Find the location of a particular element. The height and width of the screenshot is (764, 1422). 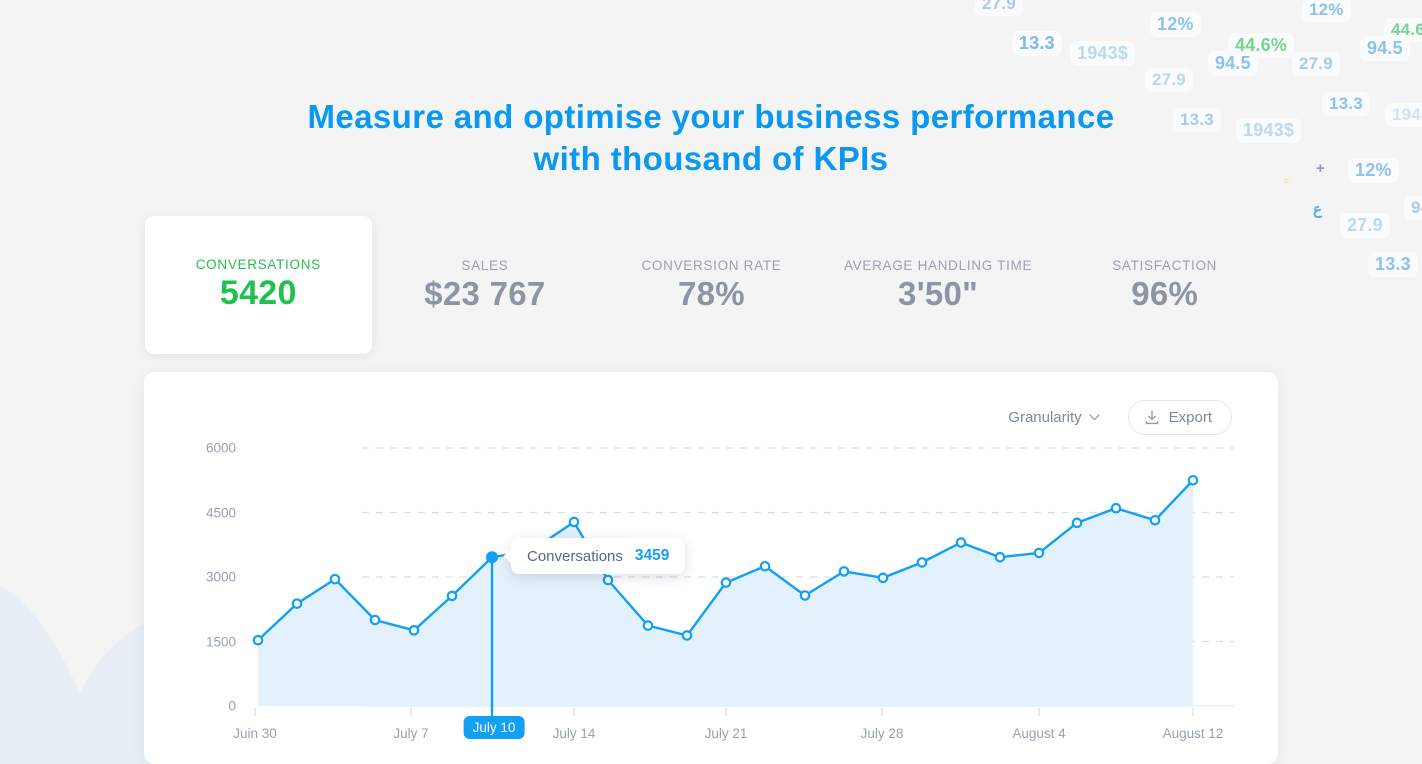

chart-point-active is located at coordinates (492, 557).